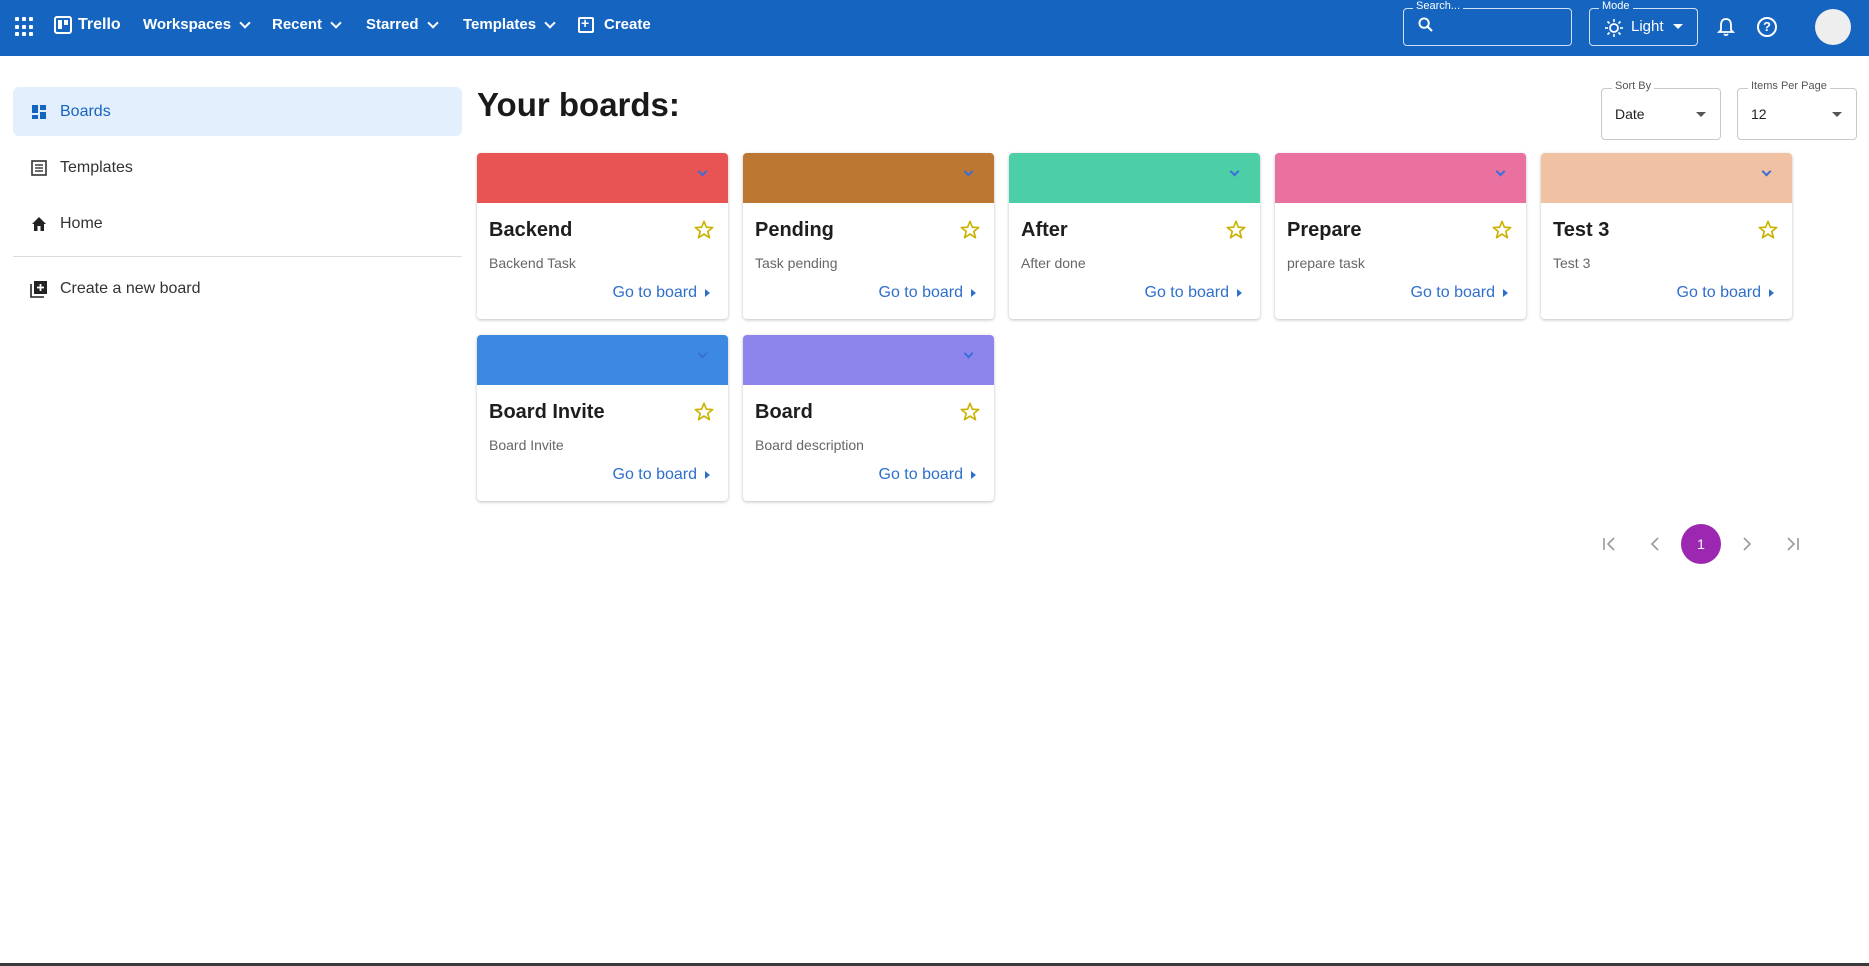 This screenshot has width=1869, height=966. Describe the element at coordinates (237, 111) in the screenshot. I see `sidebar-item-boards: Boards` at that location.